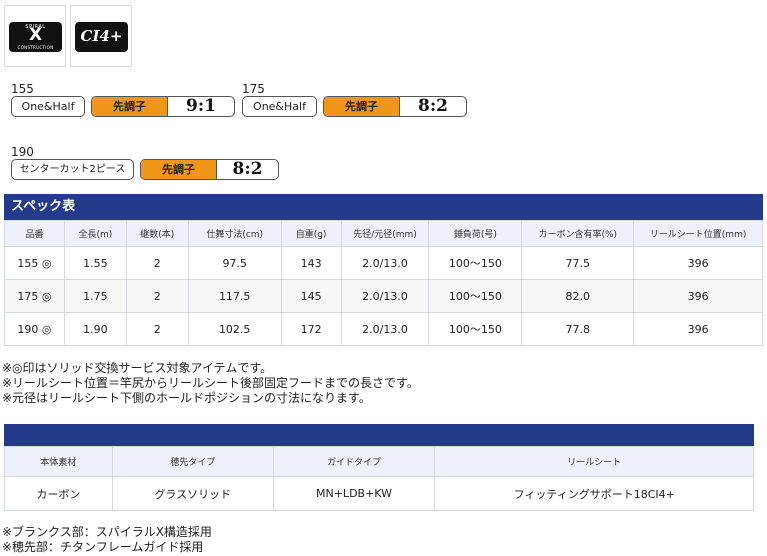  I want to click on table-row: カーボン グラスソリッド MN+LDB+KW フィッティングサポート18CI4+, so click(379, 493).